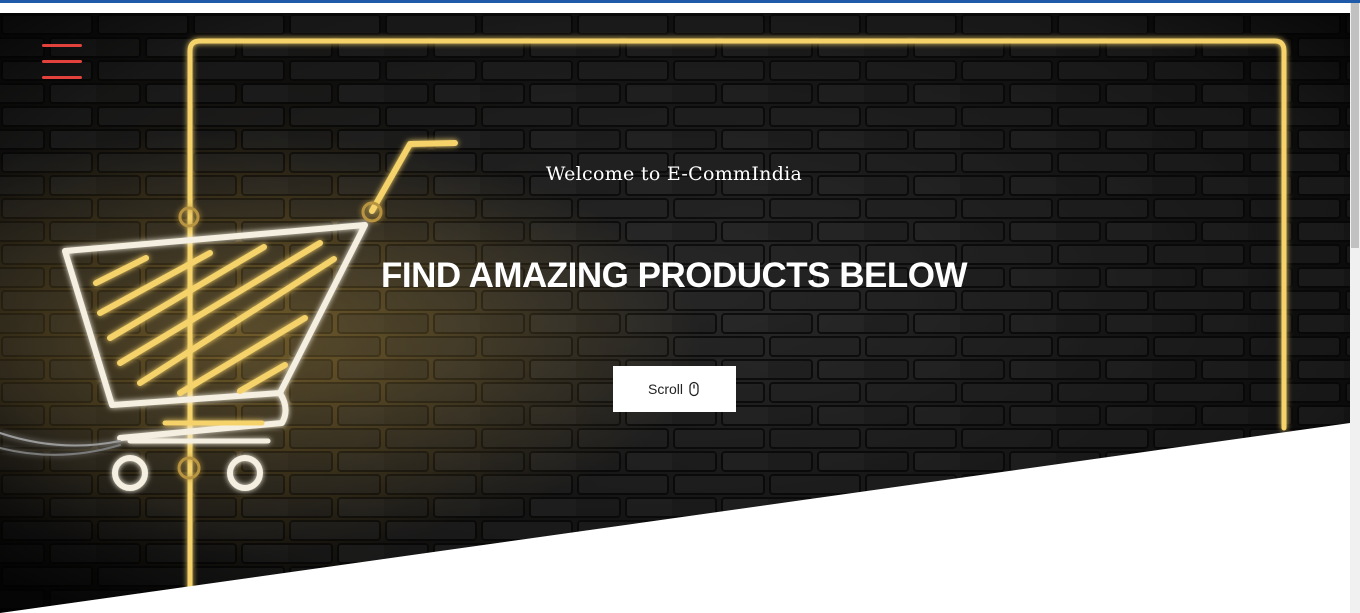 The image size is (1360, 613). I want to click on scrollbar-thumb, so click(1355, 125).